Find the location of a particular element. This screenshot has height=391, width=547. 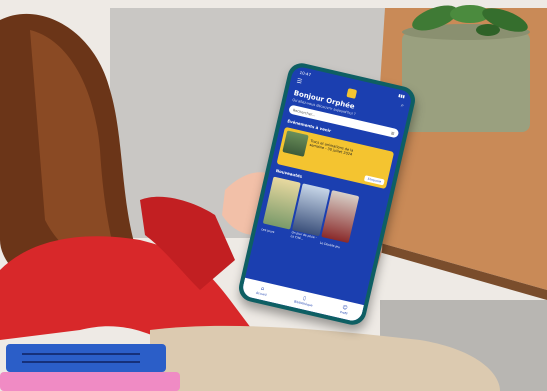

barcode-icon: ▥ is located at coordinates (393, 132).